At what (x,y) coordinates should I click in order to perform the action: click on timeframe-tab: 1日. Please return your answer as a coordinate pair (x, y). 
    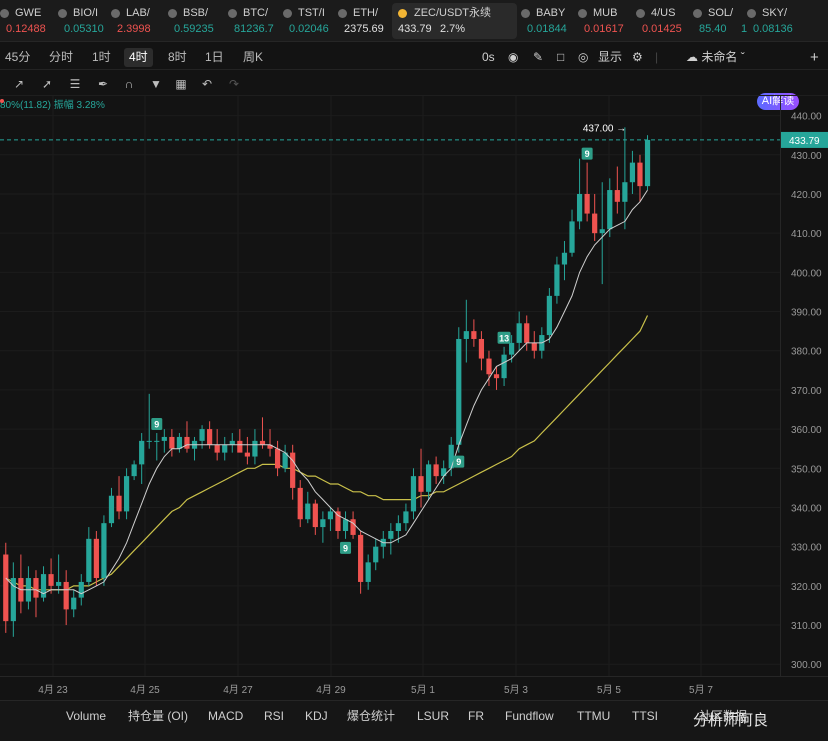
    Looking at the image, I should click on (214, 57).